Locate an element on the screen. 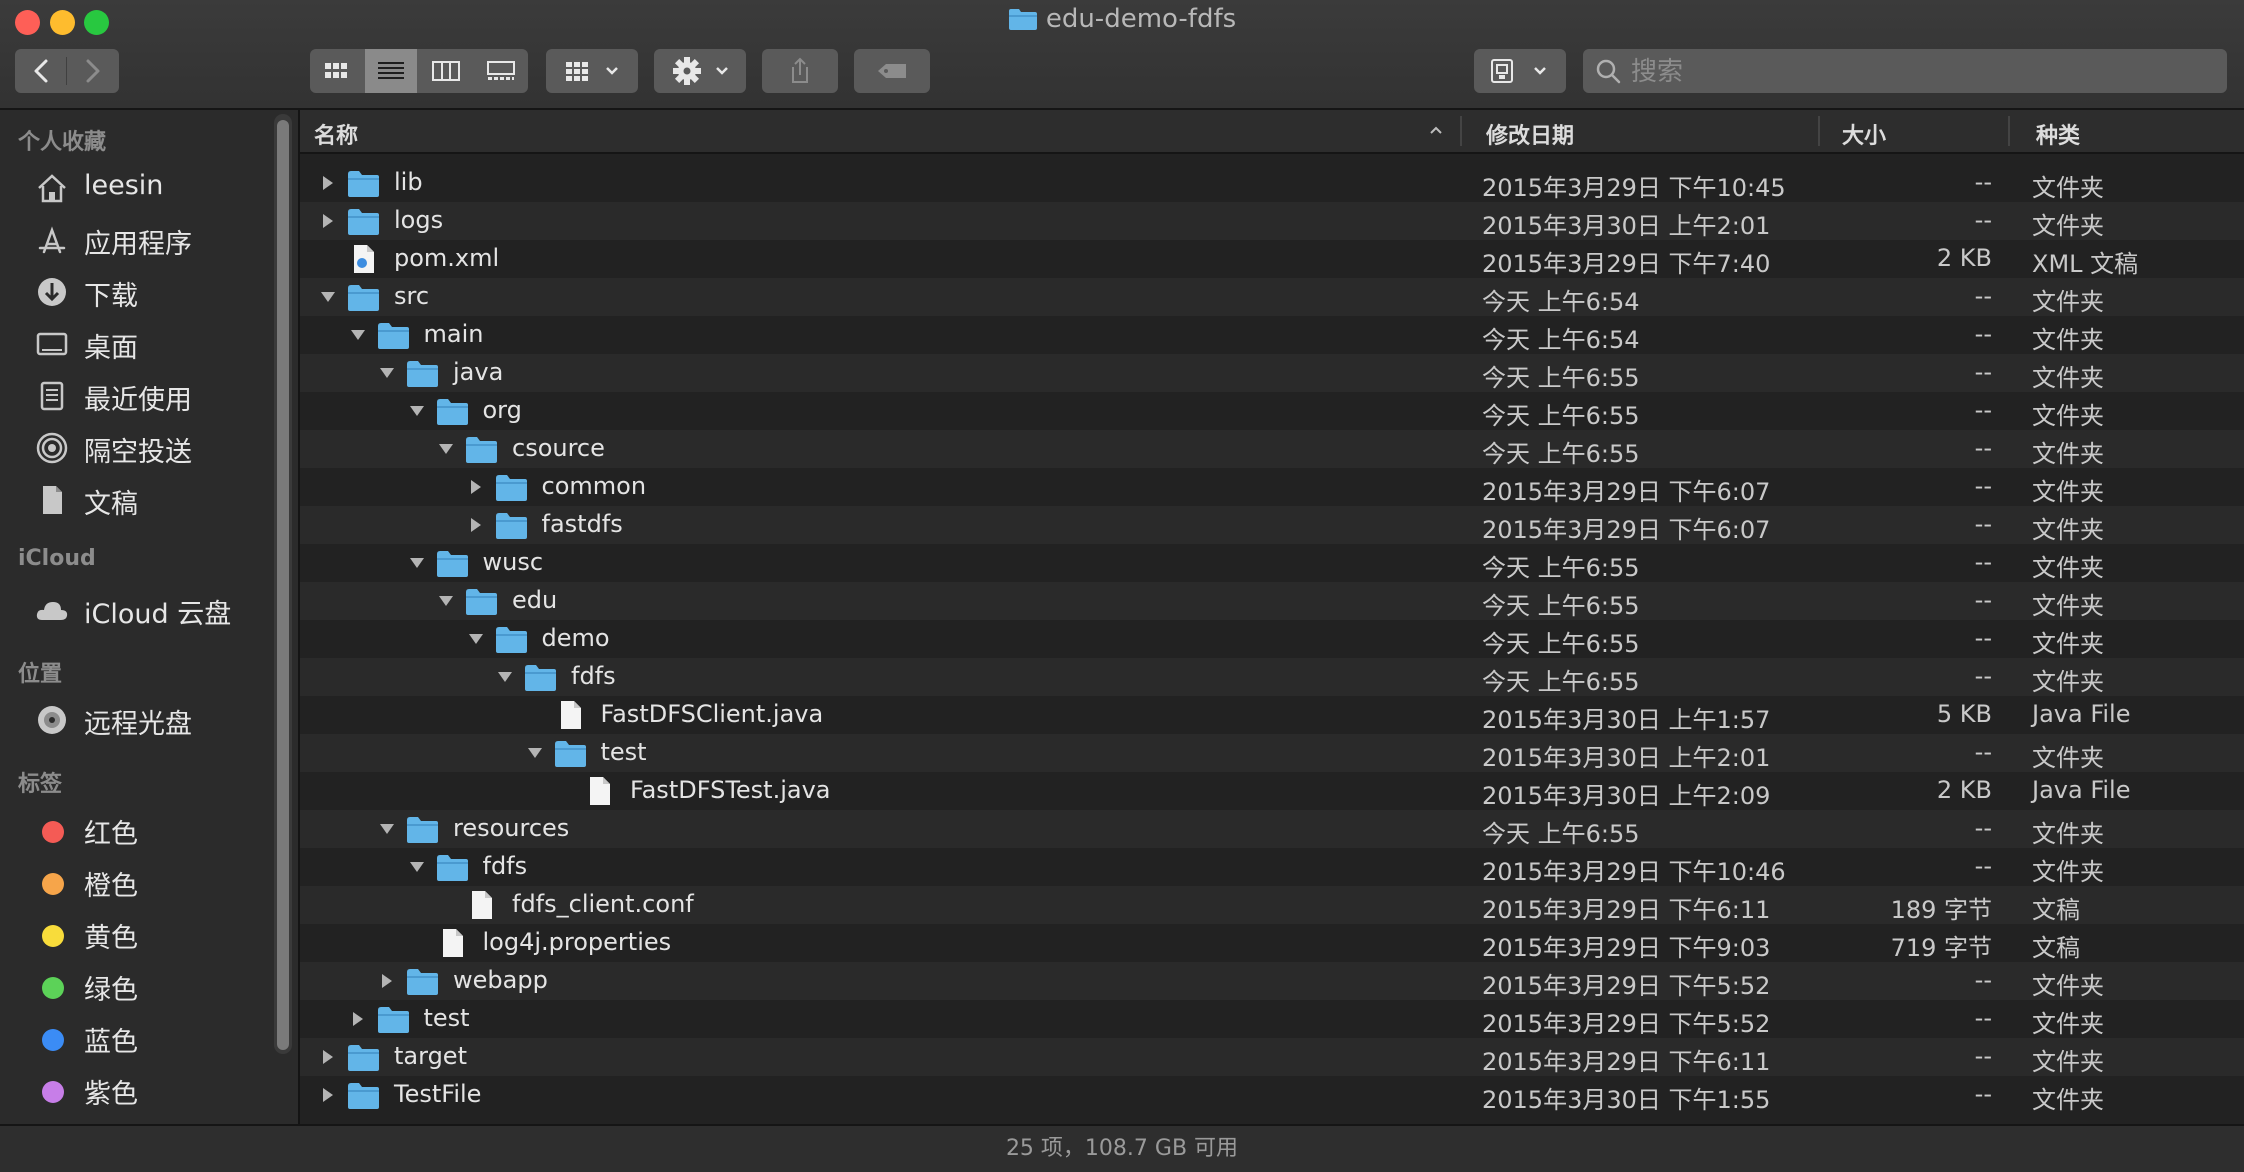  file-row: test 2015年3月29日 下午5:52 -- 文件夹 is located at coordinates (1272, 1019).